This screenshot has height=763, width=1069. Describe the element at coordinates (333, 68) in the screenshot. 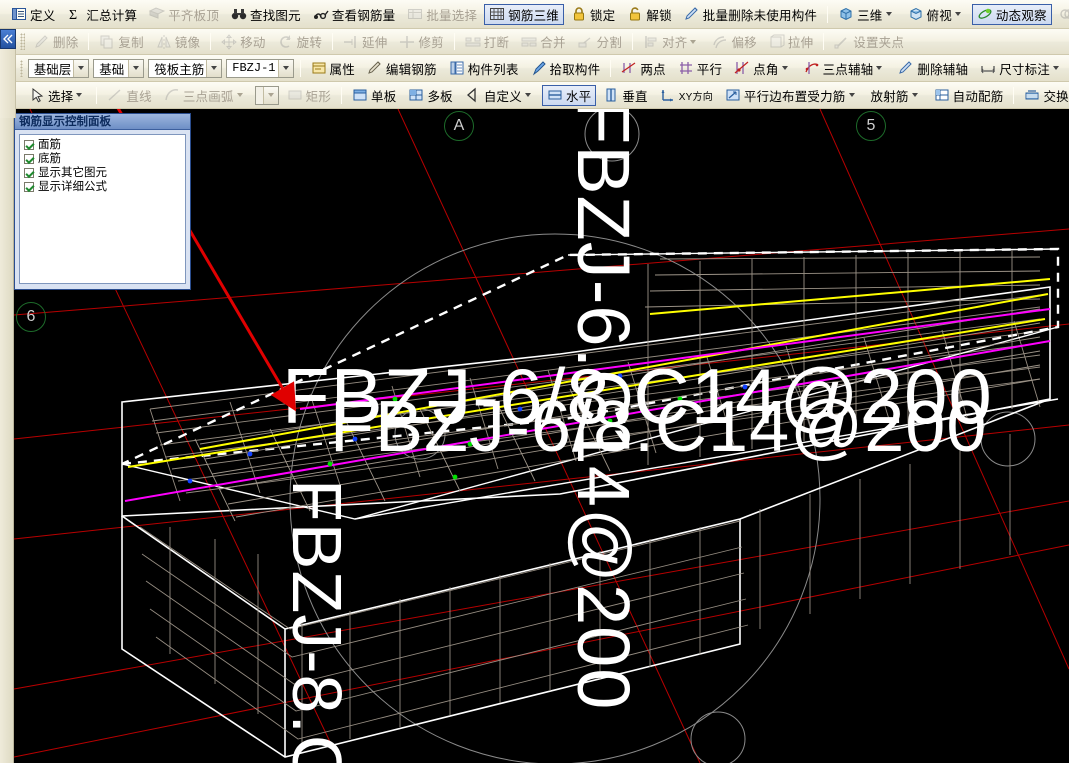

I see `toolbar-button-properties: 属性` at that location.